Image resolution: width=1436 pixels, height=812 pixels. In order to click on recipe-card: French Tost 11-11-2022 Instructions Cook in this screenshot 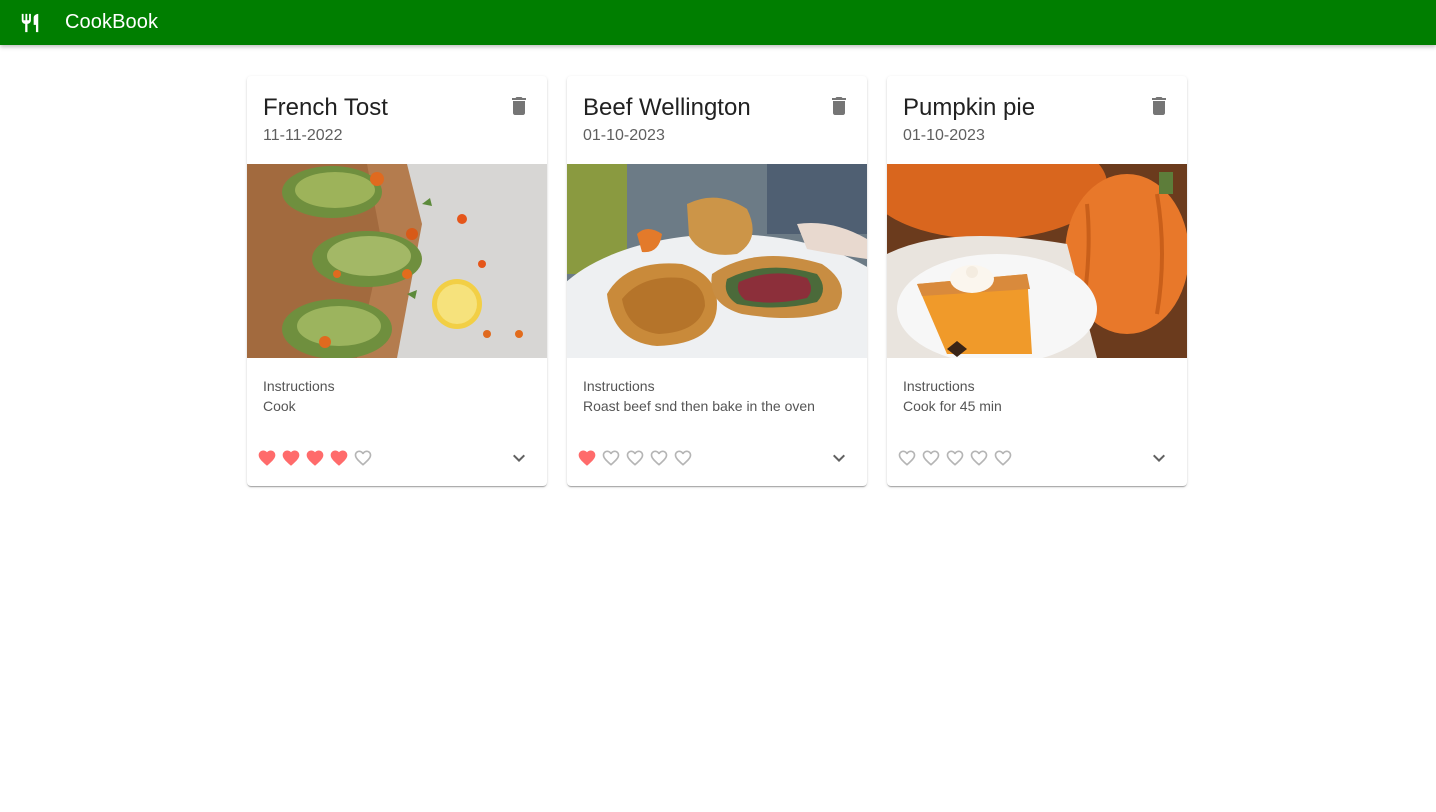, I will do `click(397, 281)`.